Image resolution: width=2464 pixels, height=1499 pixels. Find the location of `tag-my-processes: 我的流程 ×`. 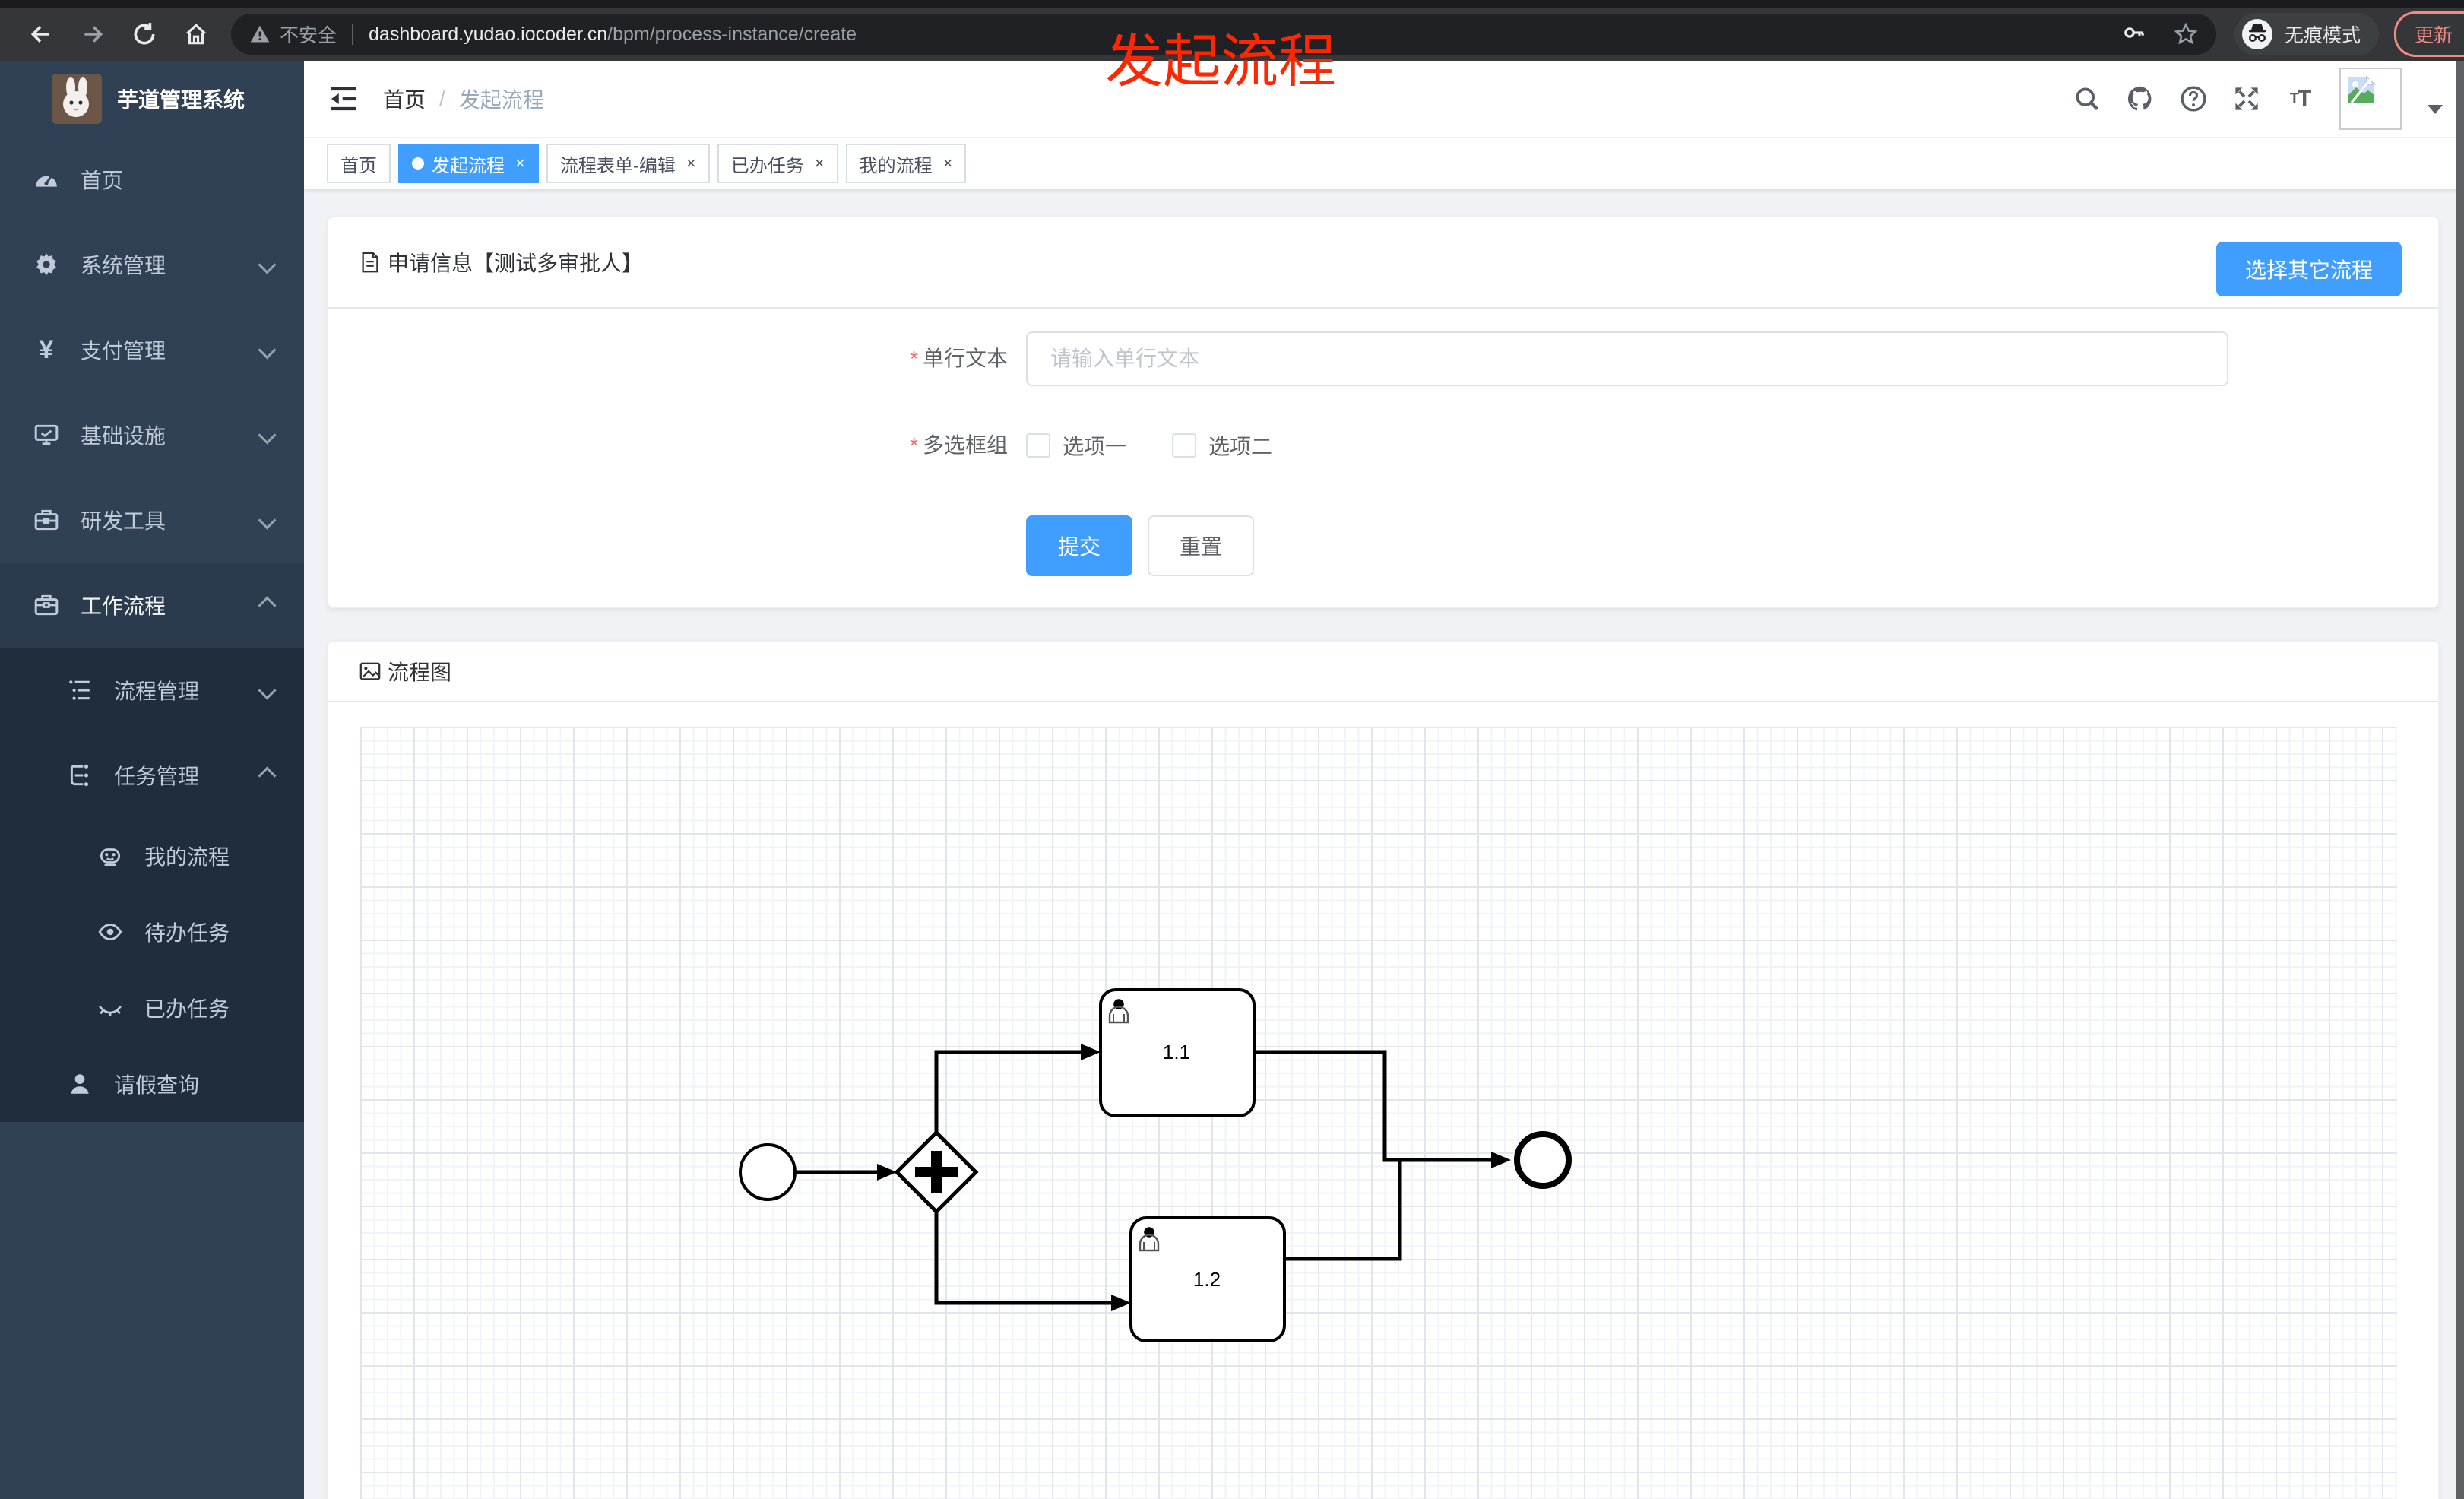

tag-my-processes: 我的流程 × is located at coordinates (906, 163).